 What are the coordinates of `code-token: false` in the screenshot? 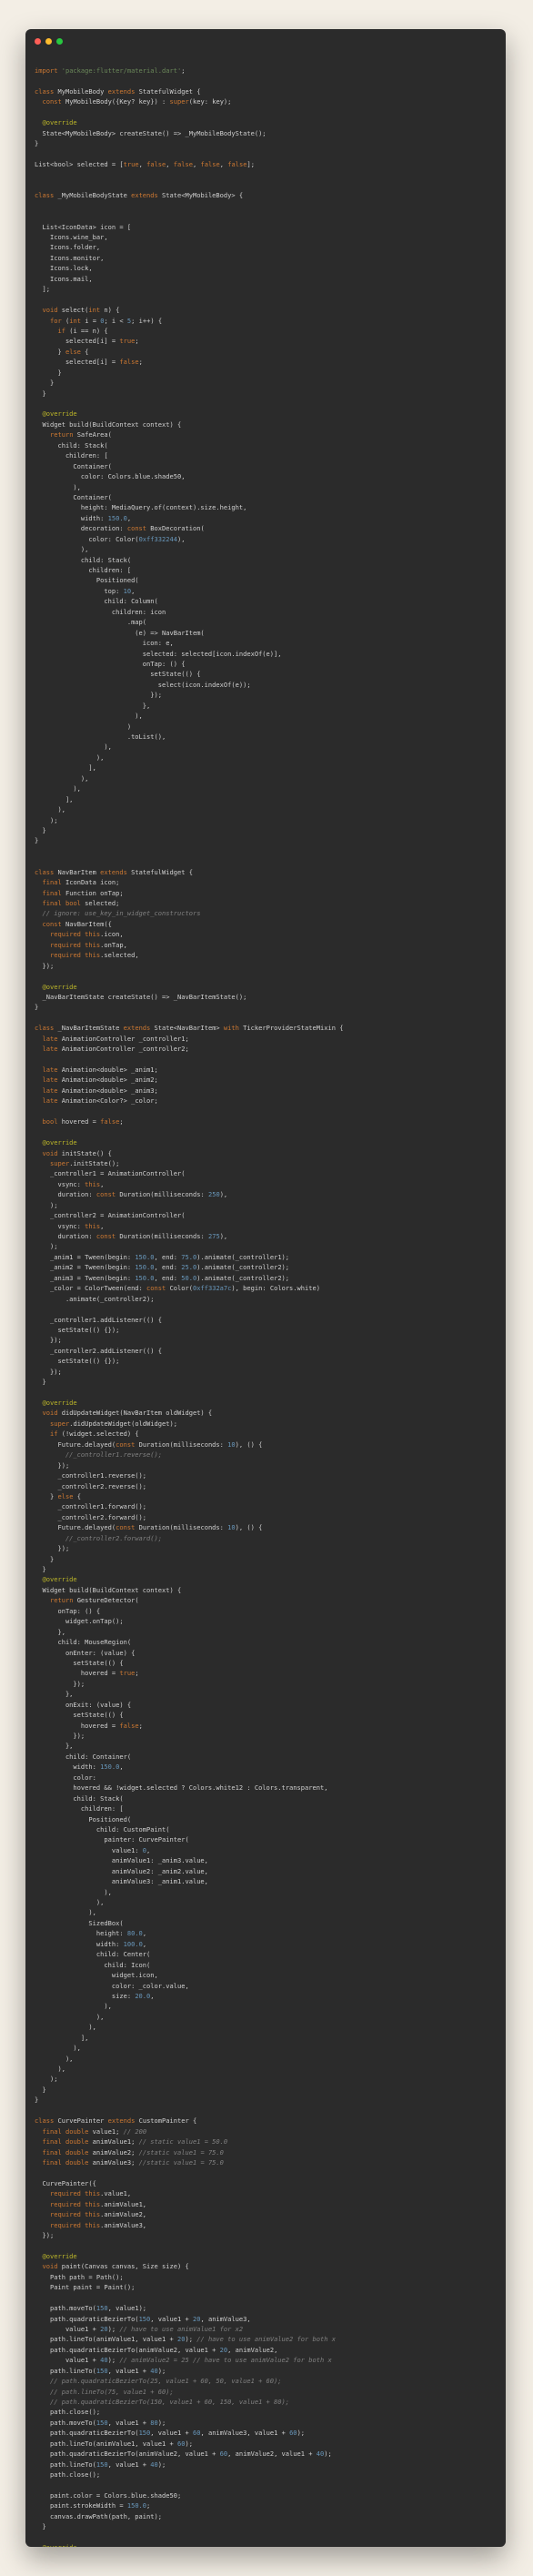 It's located at (237, 163).